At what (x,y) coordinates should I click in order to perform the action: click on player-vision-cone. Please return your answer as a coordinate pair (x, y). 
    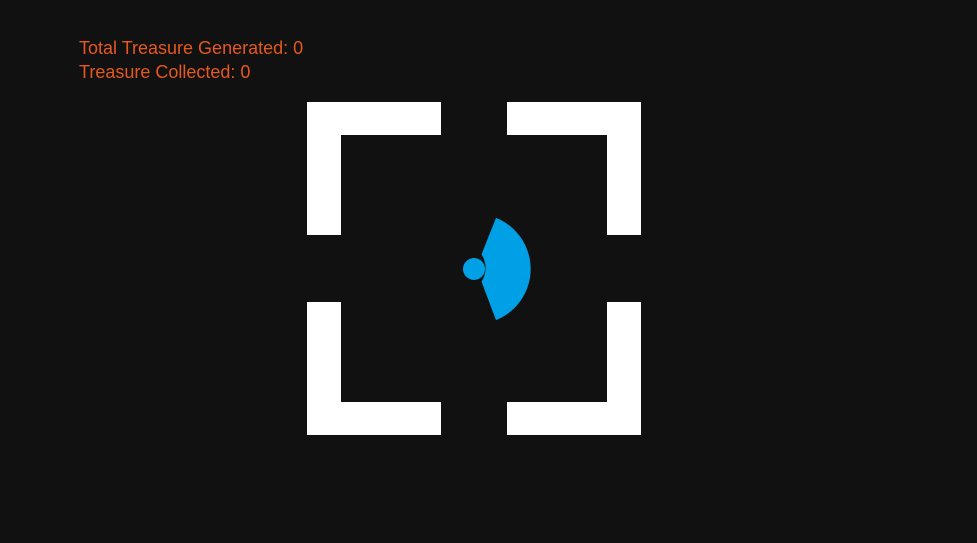
    Looking at the image, I should click on (506, 269).